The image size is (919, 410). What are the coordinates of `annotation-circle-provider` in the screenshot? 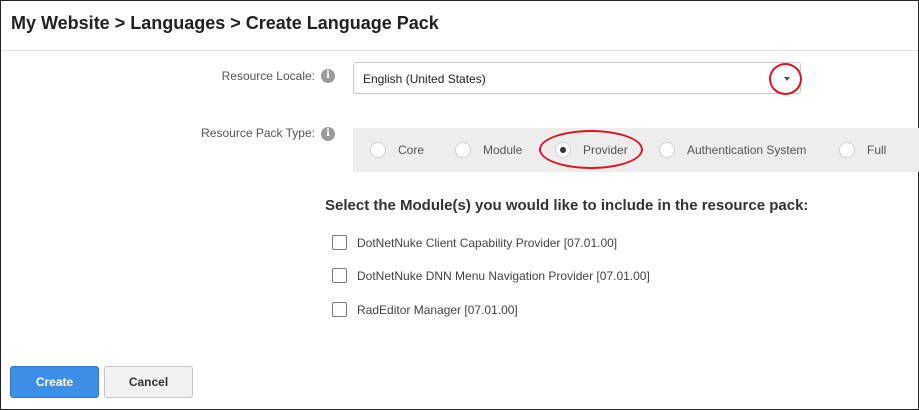 It's located at (591, 149).